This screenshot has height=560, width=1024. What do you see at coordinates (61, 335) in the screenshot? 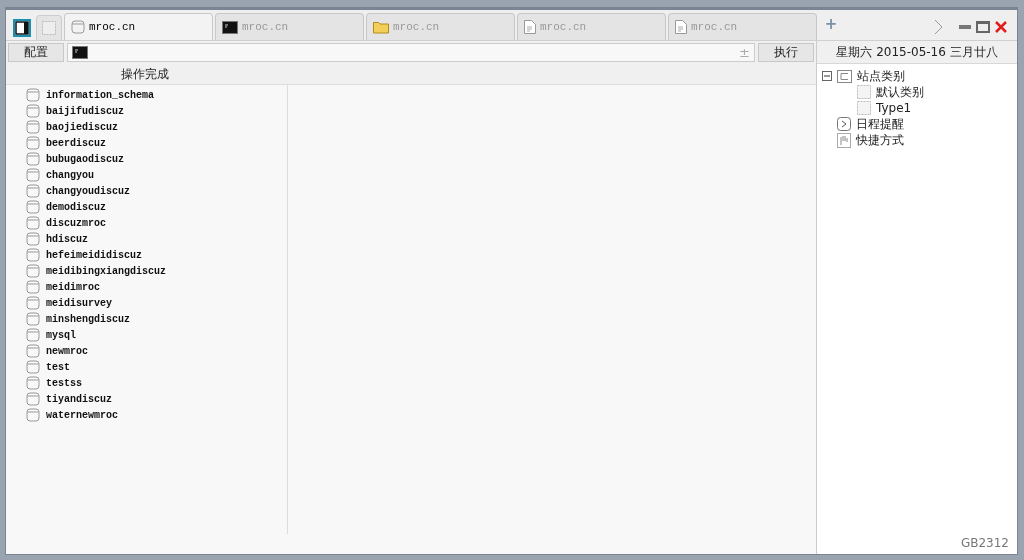
I see `database-item: mysql` at bounding box center [61, 335].